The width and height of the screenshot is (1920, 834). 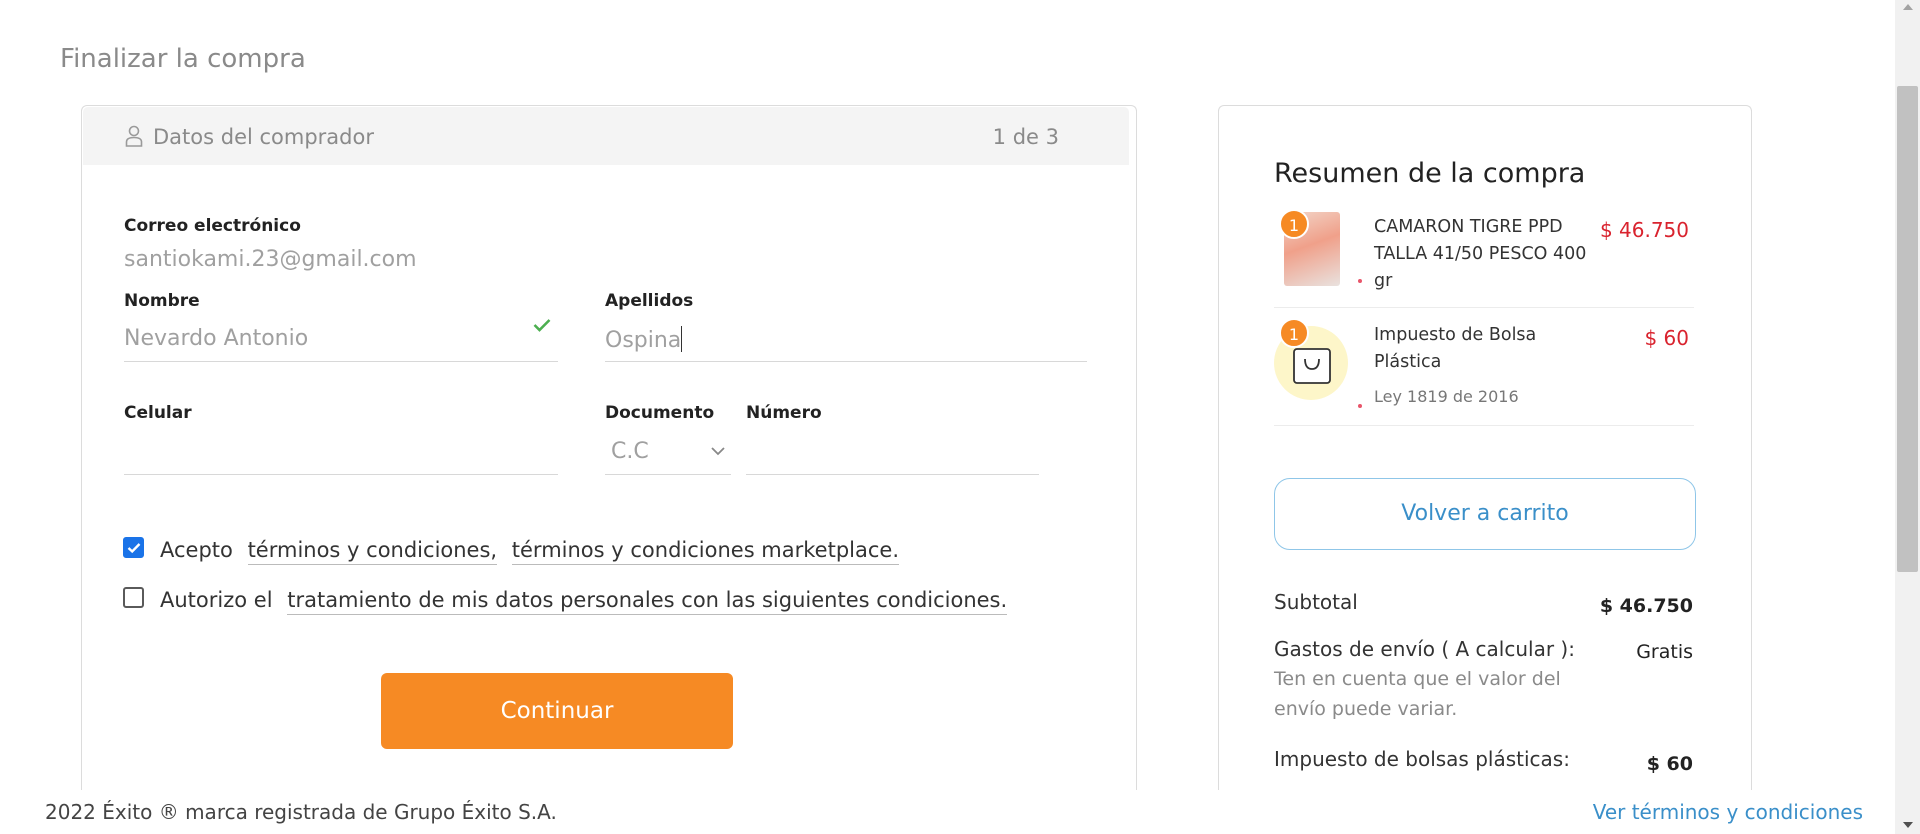 What do you see at coordinates (1908, 825) in the screenshot?
I see `scroll-down-arrow-icon` at bounding box center [1908, 825].